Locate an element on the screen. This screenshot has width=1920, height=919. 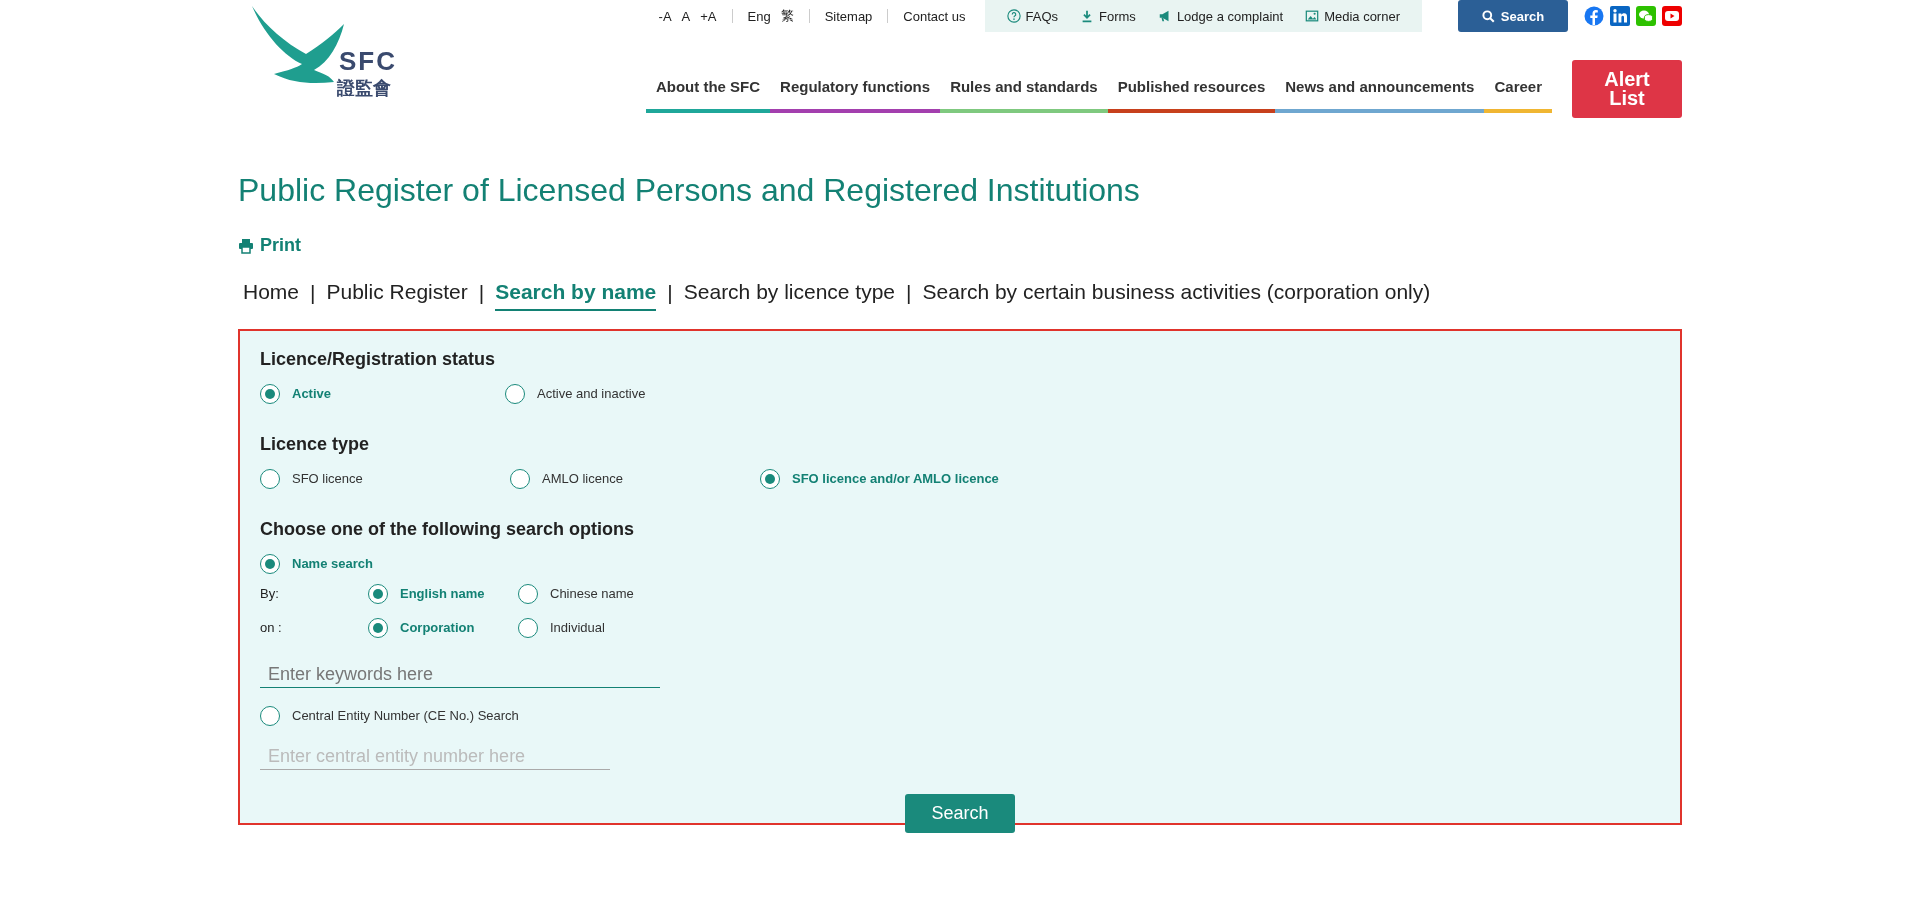
nav-item: Regulatory functions is located at coordinates (855, 91).